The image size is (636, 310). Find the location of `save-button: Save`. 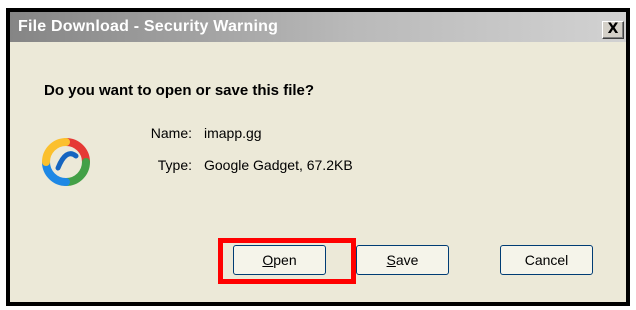

save-button: Save is located at coordinates (402, 260).